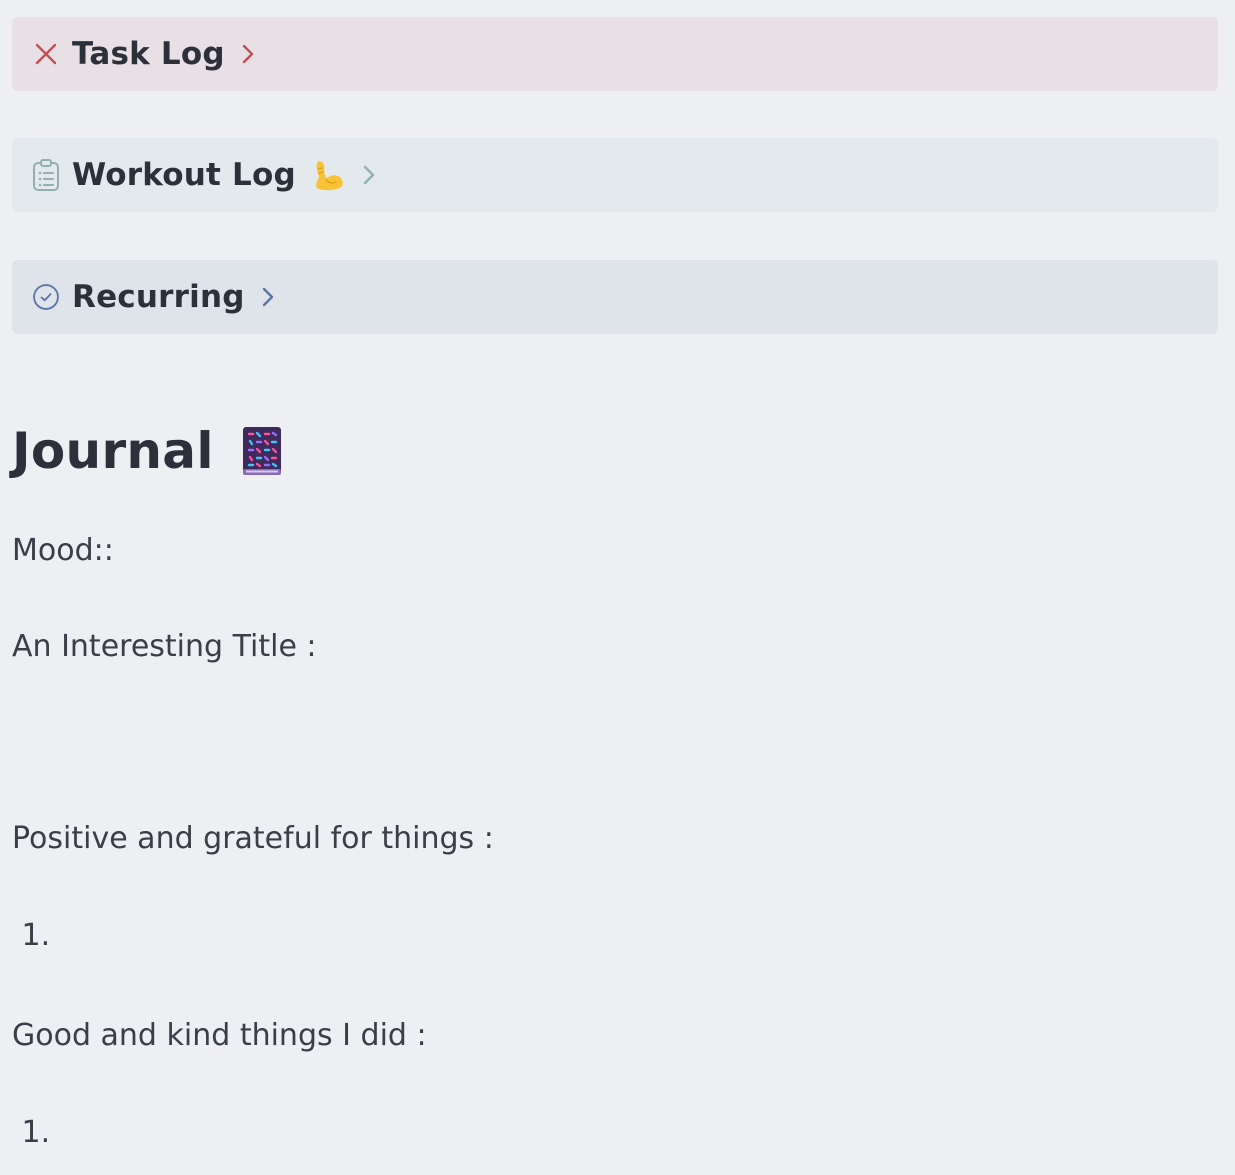 This screenshot has height=1175, width=1235. What do you see at coordinates (262, 451) in the screenshot?
I see `notebook-icon` at bounding box center [262, 451].